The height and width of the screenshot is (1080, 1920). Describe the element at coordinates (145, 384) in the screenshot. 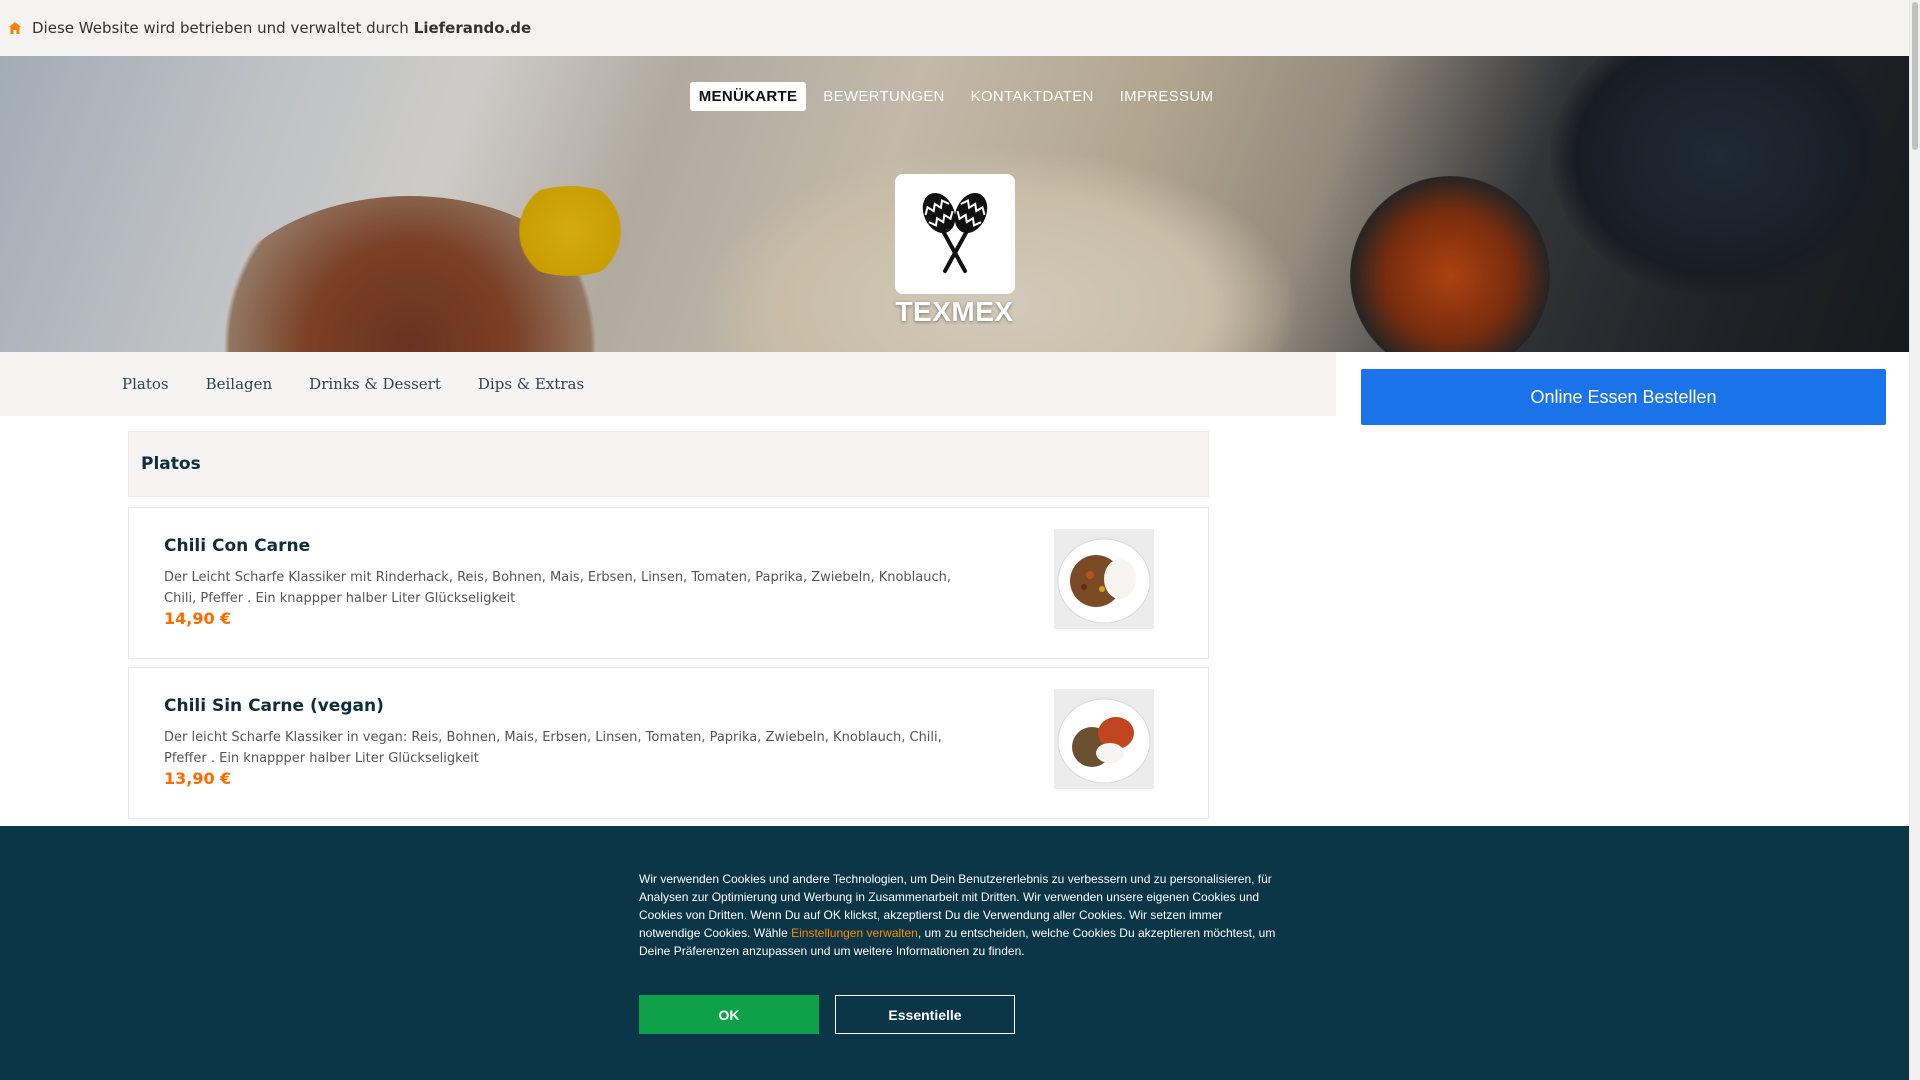

I see `category-platos: Platos` at that location.